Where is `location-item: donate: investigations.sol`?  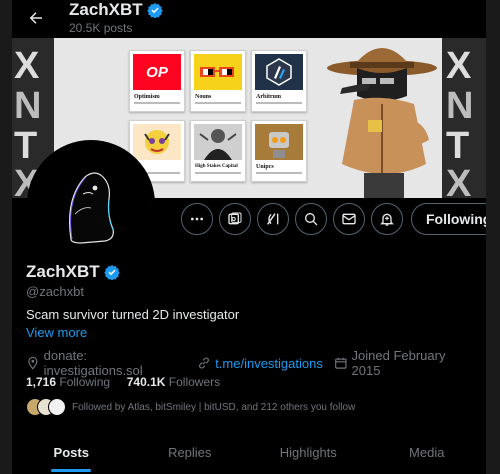 location-item: donate: investigations.sol is located at coordinates (106, 363).